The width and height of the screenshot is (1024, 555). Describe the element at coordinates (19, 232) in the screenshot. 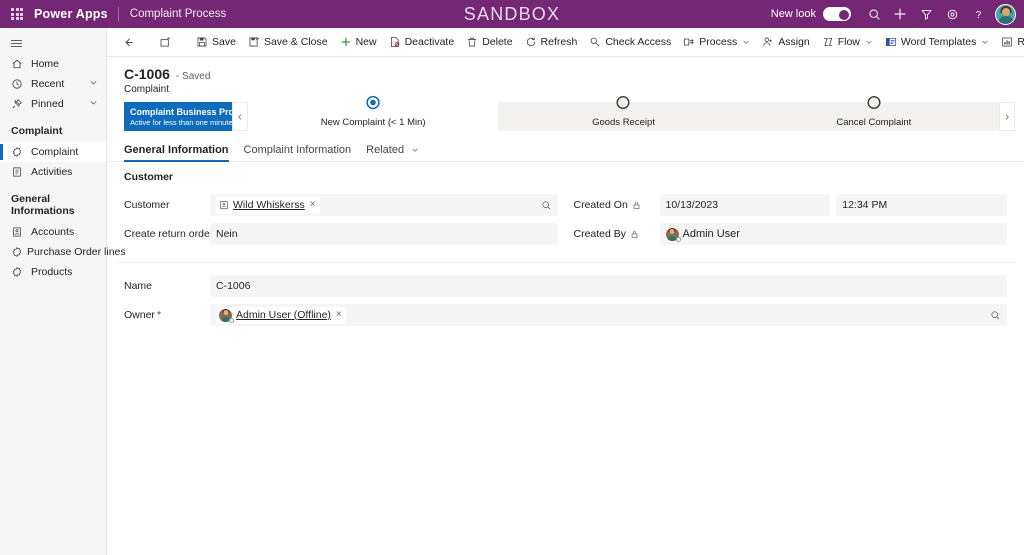

I see `account-icon` at that location.